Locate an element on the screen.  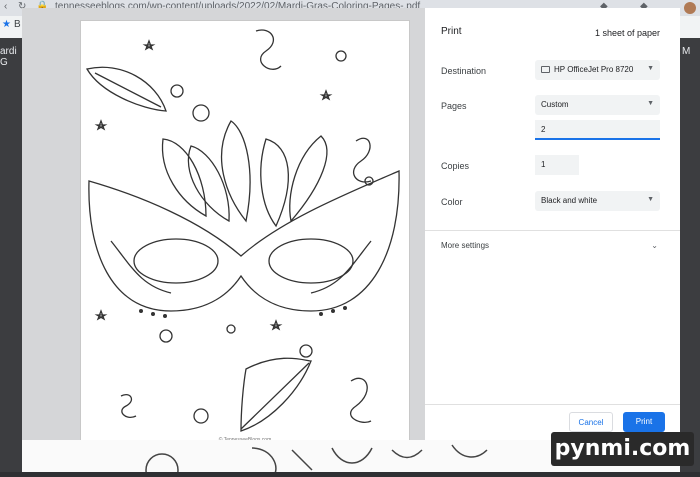
watermark: pynmi.com is located at coordinates (622, 449).